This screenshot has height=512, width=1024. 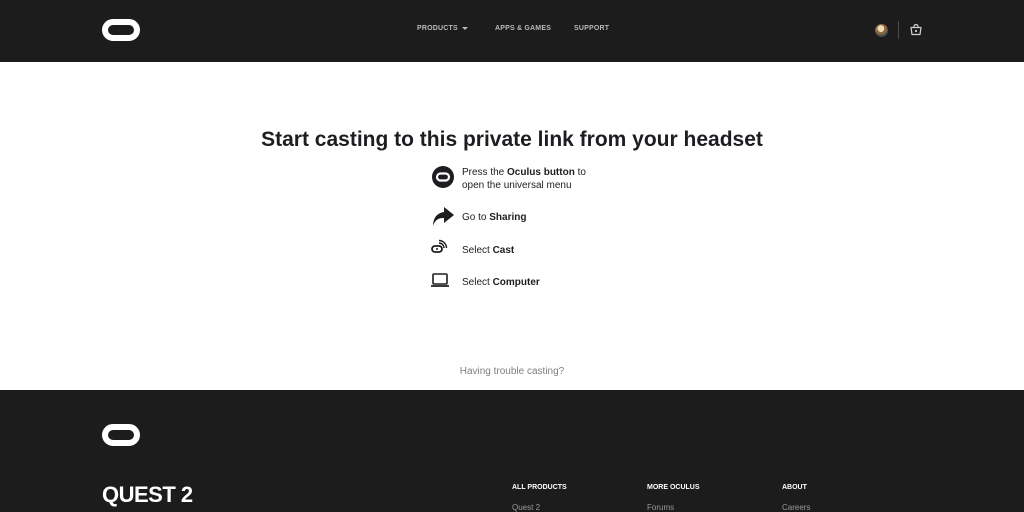 What do you see at coordinates (898, 30) in the screenshot?
I see `header-divider` at bounding box center [898, 30].